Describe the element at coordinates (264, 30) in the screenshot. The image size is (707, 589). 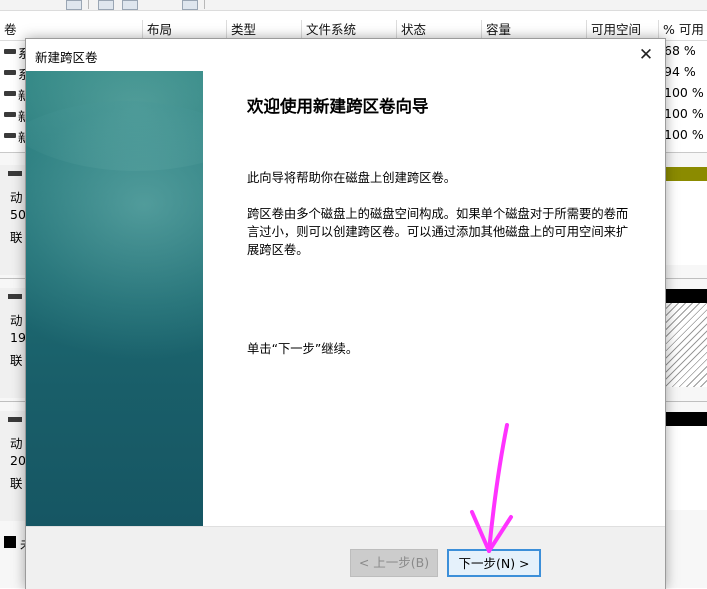
I see `column-header-type: 类型` at that location.